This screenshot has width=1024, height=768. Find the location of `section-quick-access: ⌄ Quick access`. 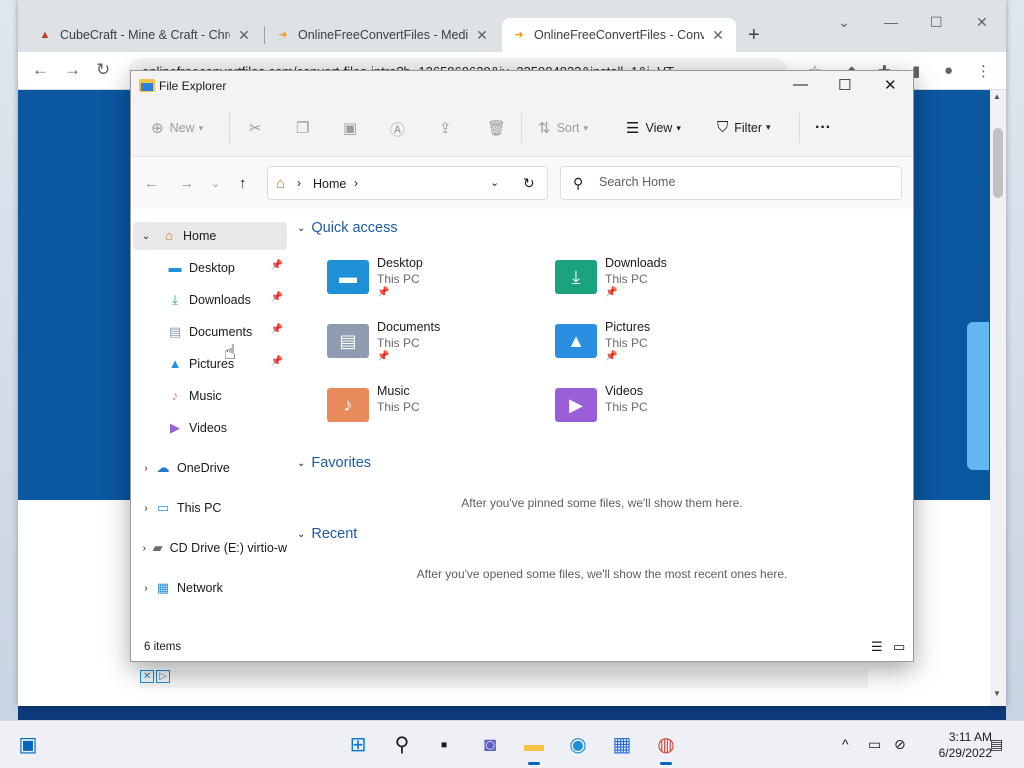

section-quick-access: ⌄ Quick access is located at coordinates (347, 228).